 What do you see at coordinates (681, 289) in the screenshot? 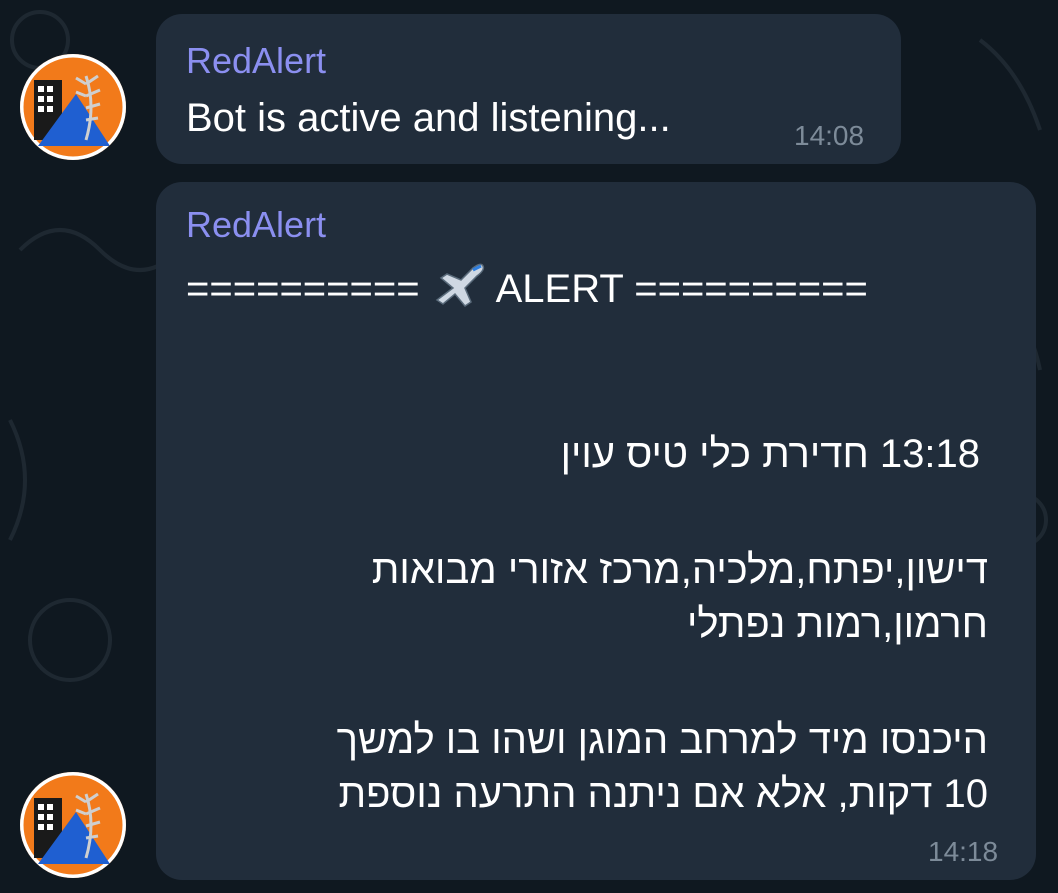
I see `alert-header-right: ALERT ==========` at bounding box center [681, 289].